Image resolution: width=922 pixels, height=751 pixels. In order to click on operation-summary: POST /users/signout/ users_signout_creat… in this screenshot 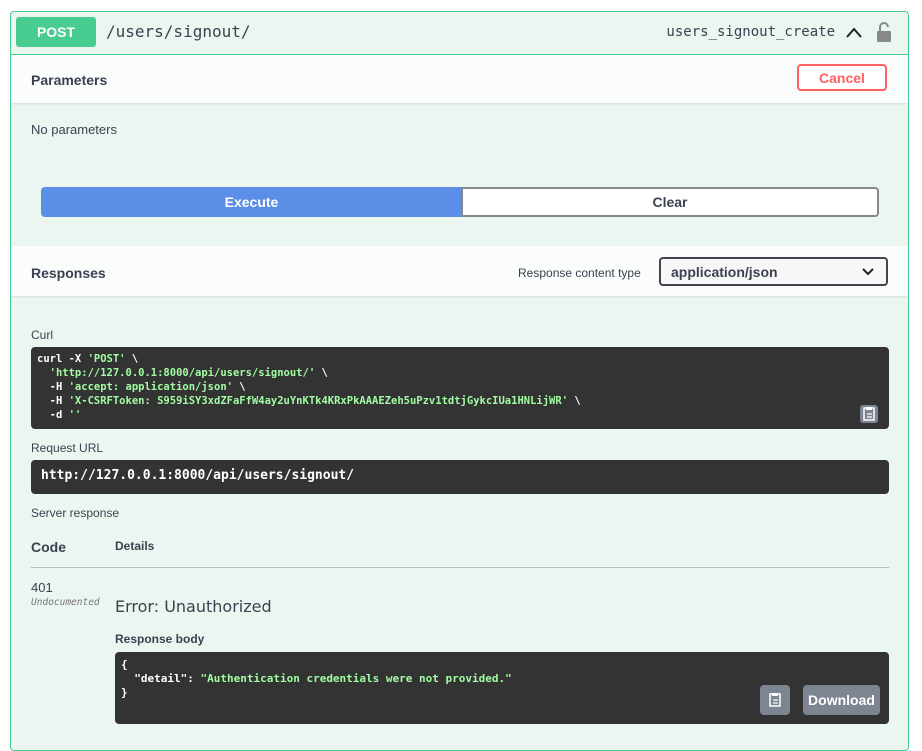, I will do `click(459, 33)`.